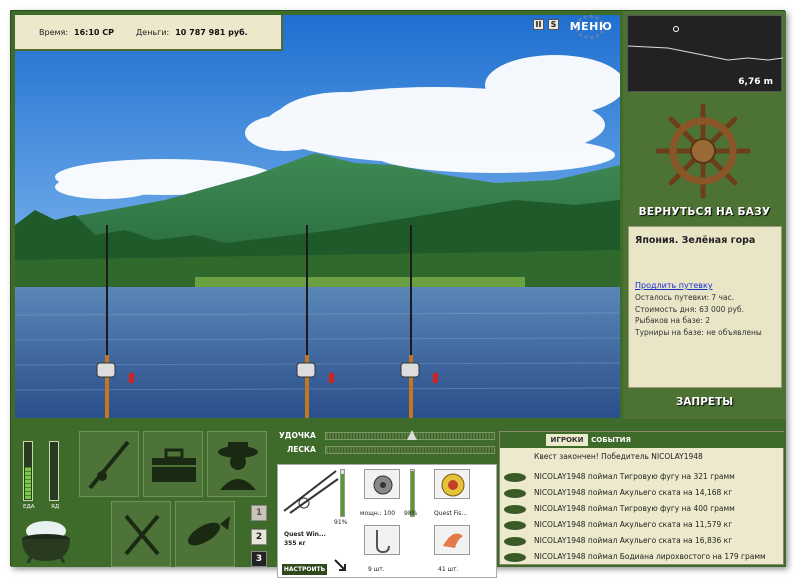  I want to click on hook-slot, so click(382, 540).